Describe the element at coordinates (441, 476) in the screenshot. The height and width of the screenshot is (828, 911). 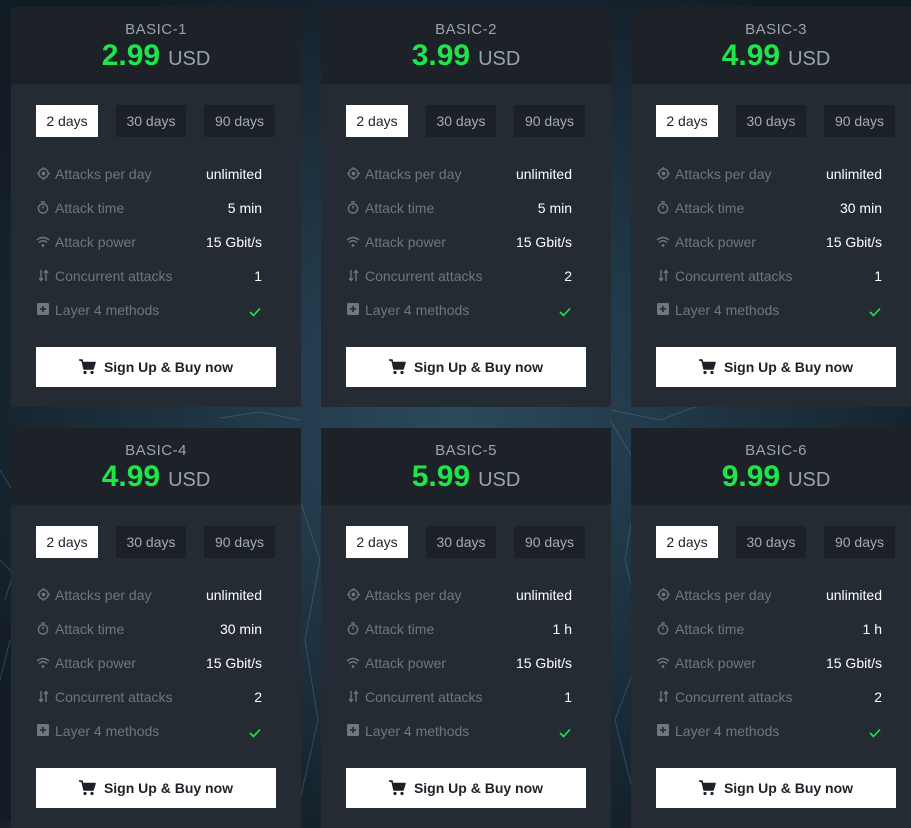
I see `price-amount: 5.99` at that location.